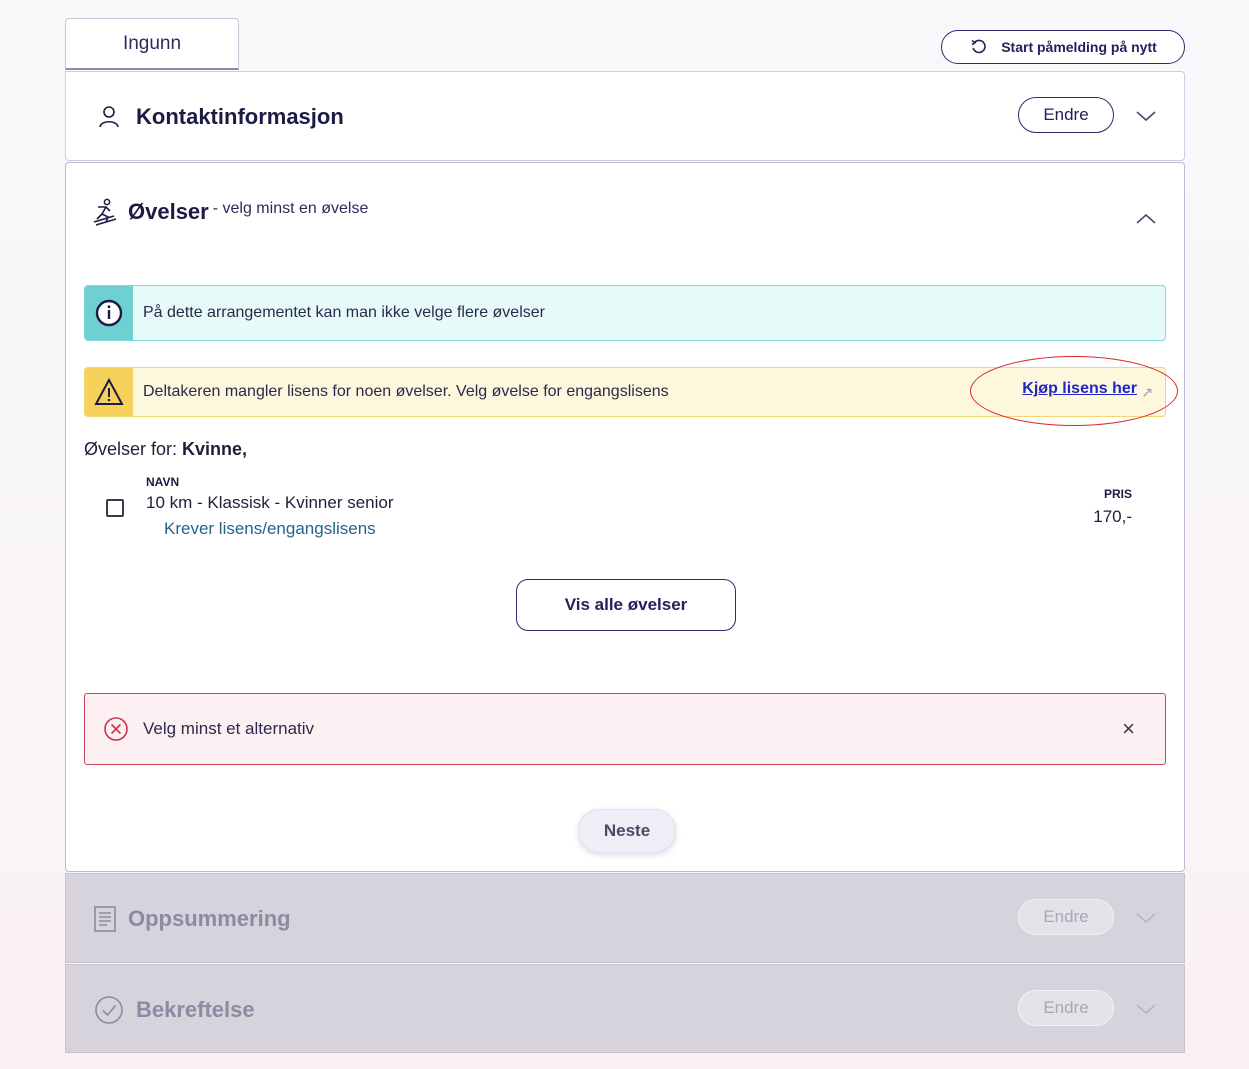 This screenshot has width=1249, height=1069. I want to click on warning-alert-bar, so click(109, 392).